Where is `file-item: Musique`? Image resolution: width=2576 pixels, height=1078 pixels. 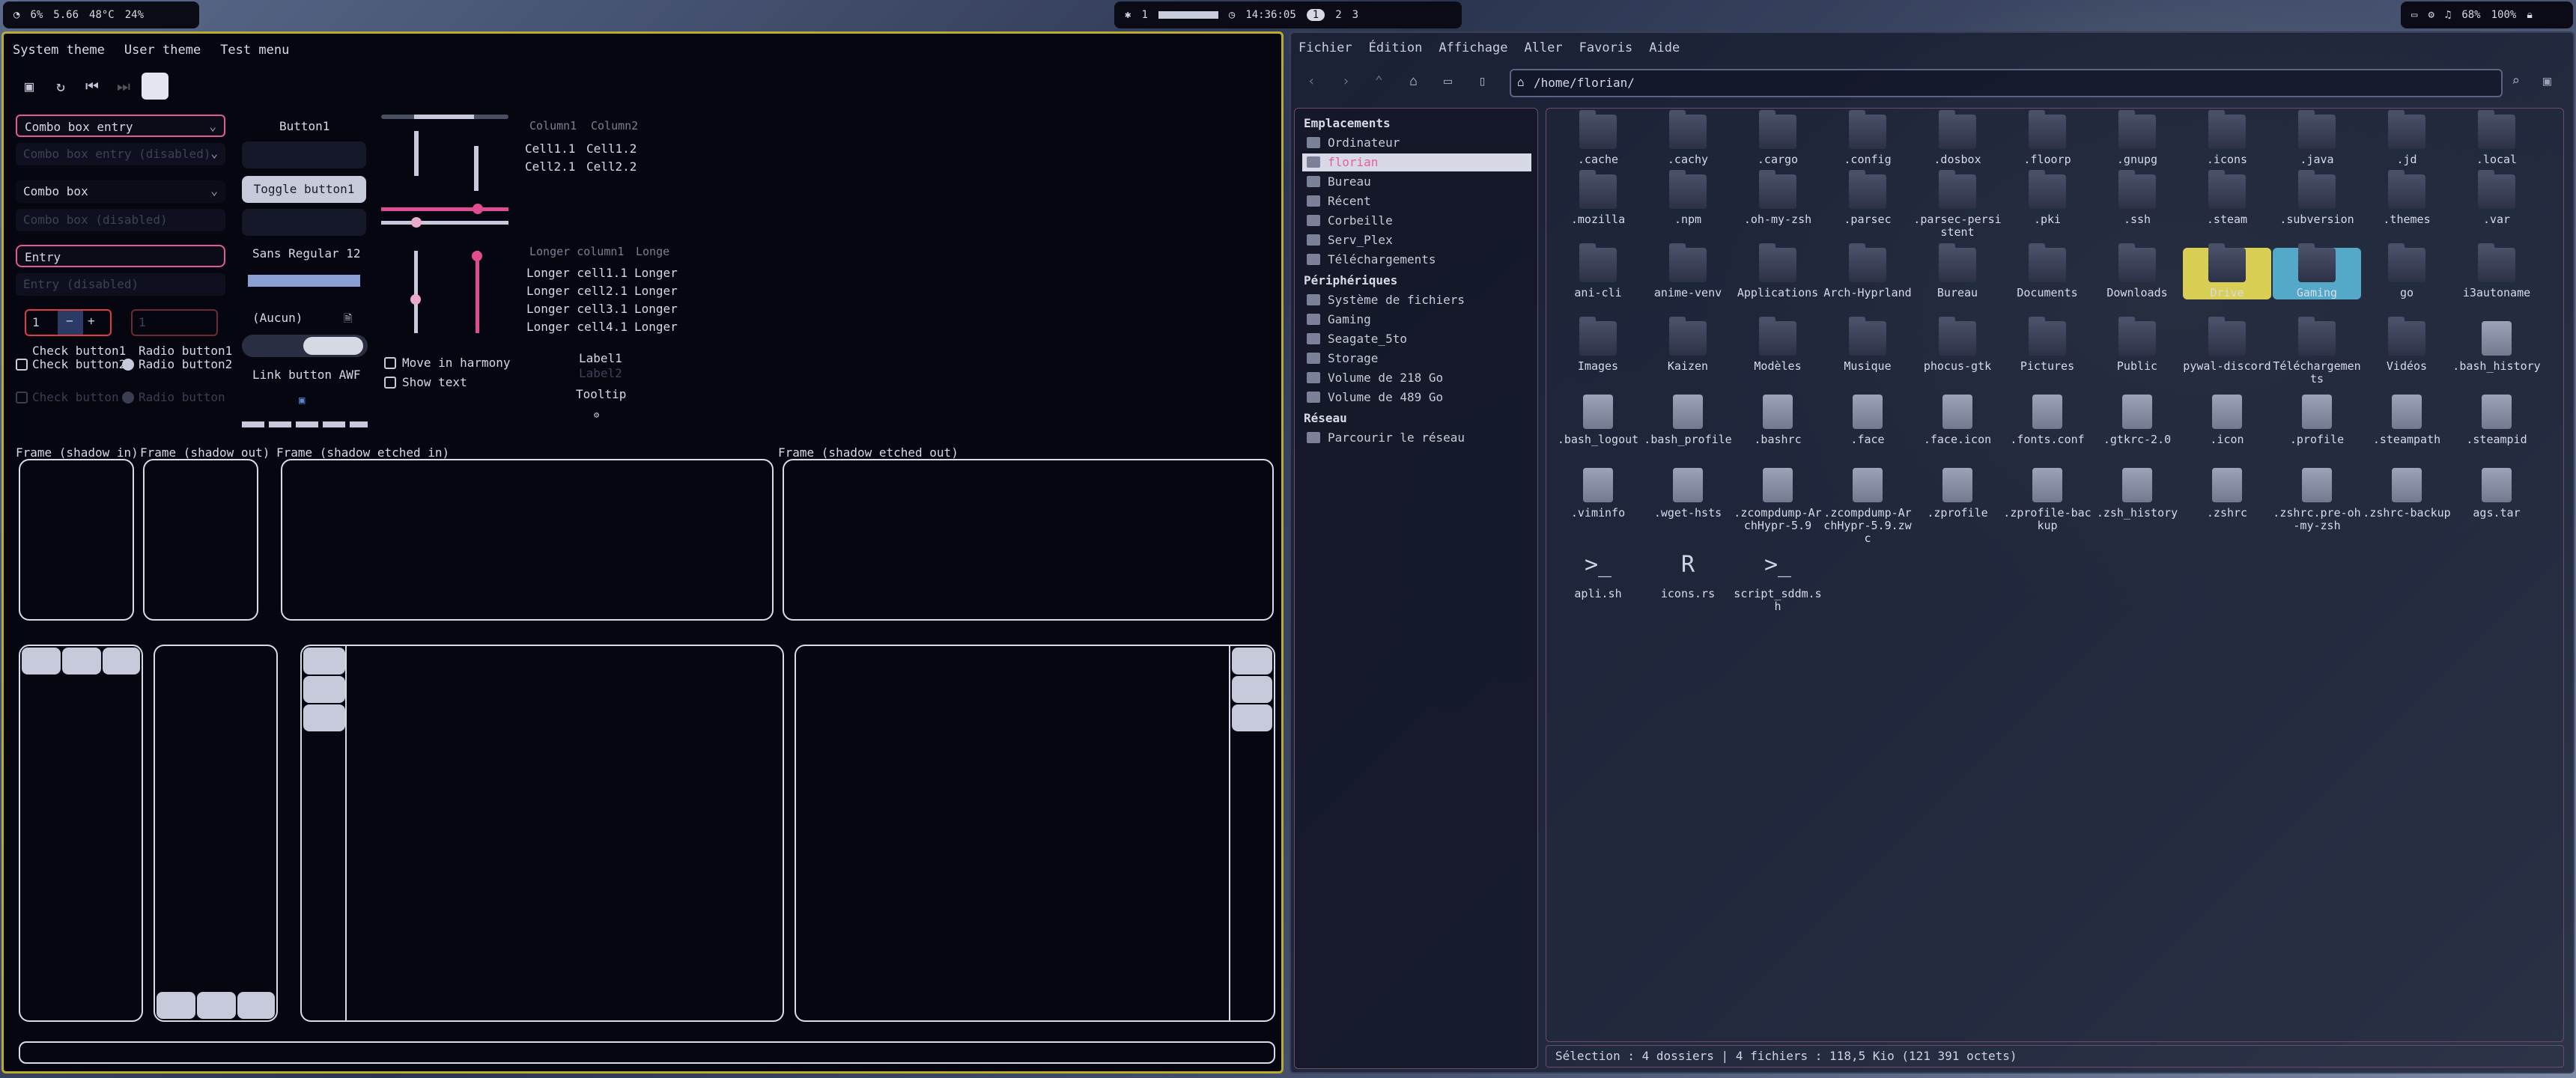 file-item: Musique is located at coordinates (1867, 345).